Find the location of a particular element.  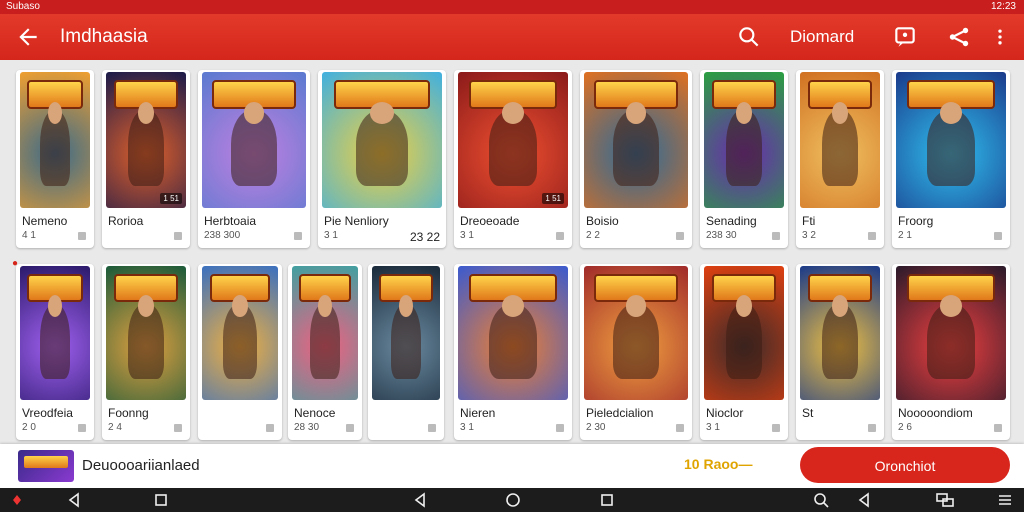

game-card: Vreodfeia 2 0 is located at coordinates (55, 352).